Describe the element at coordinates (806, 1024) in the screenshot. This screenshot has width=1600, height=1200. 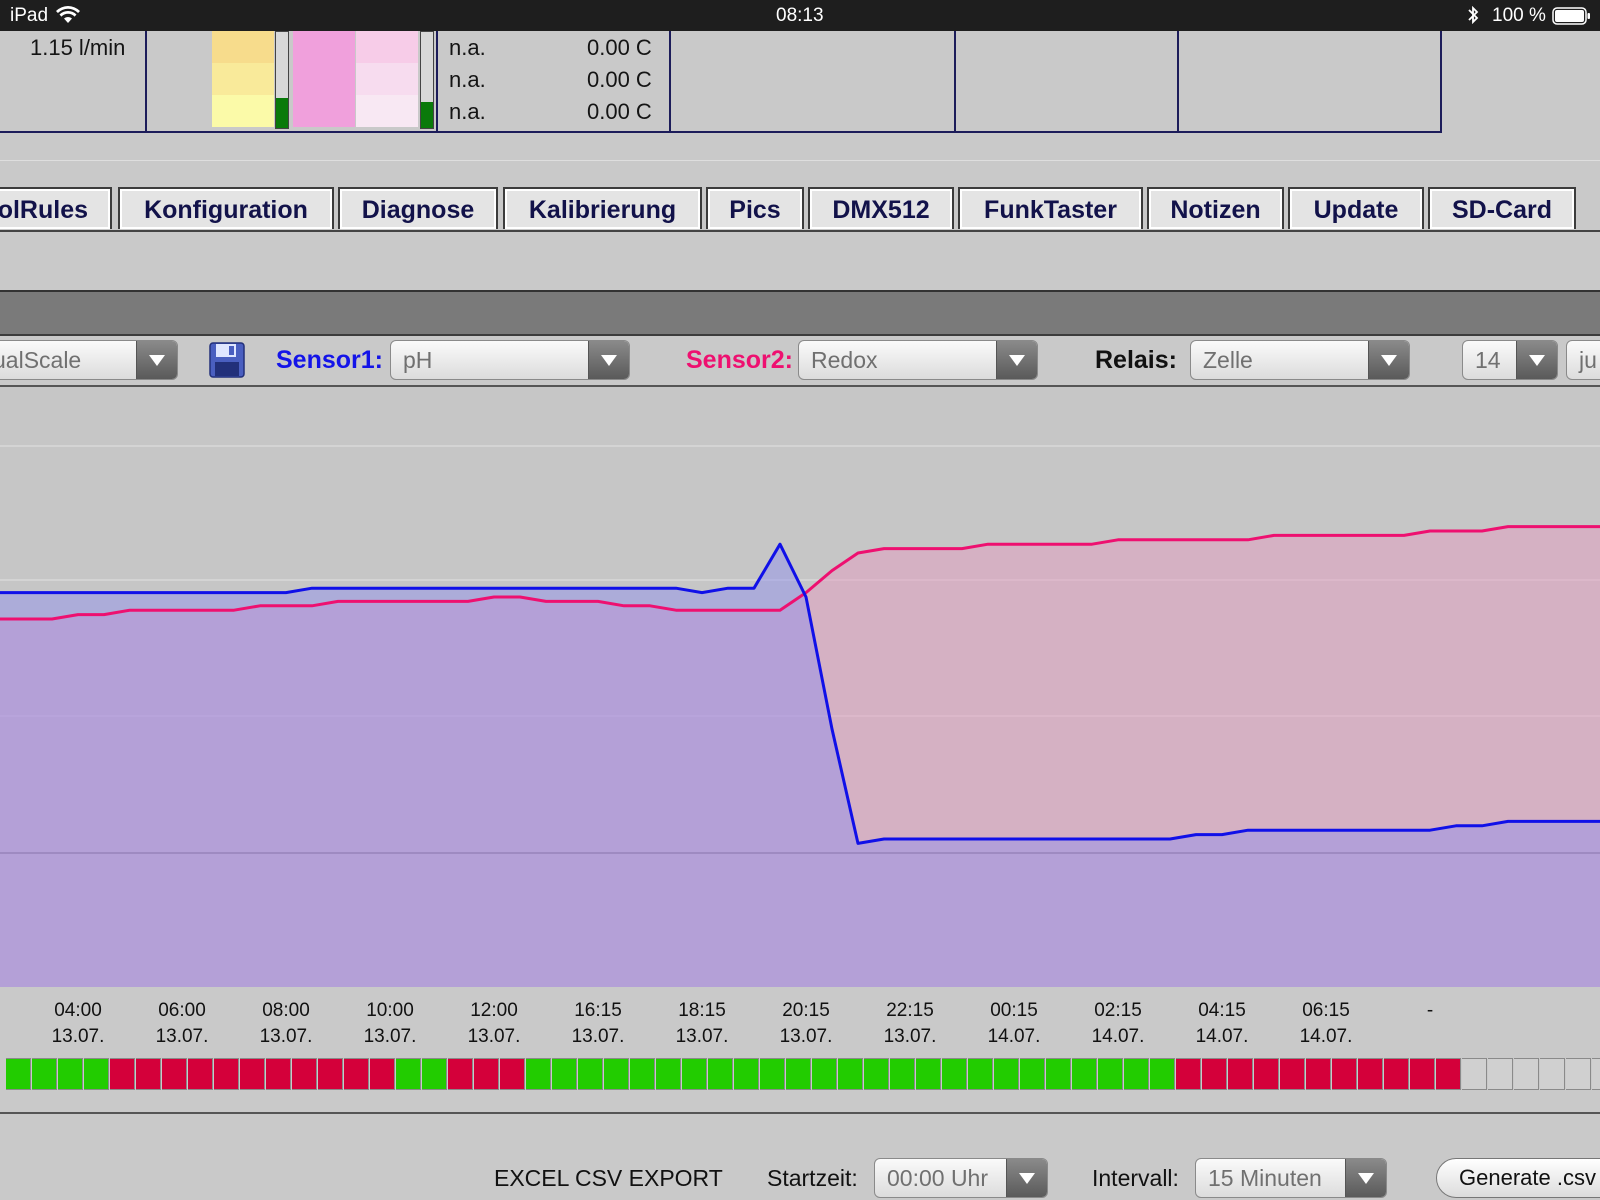
I see `x-tick-label: 20:15 13.07.` at that location.